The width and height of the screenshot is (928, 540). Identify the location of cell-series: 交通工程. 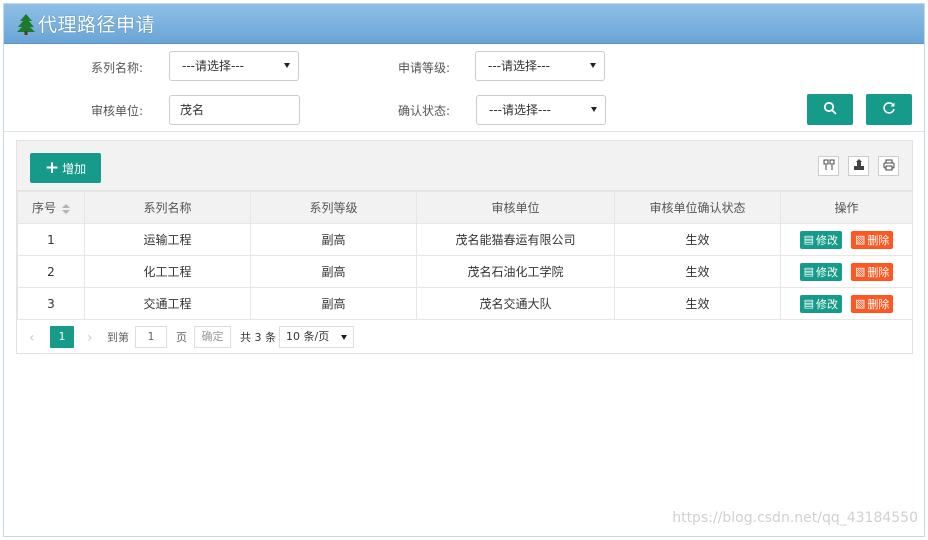
(167, 303).